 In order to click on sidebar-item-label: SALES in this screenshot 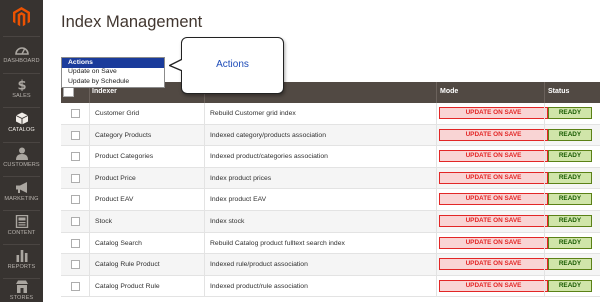, I will do `click(21, 96)`.